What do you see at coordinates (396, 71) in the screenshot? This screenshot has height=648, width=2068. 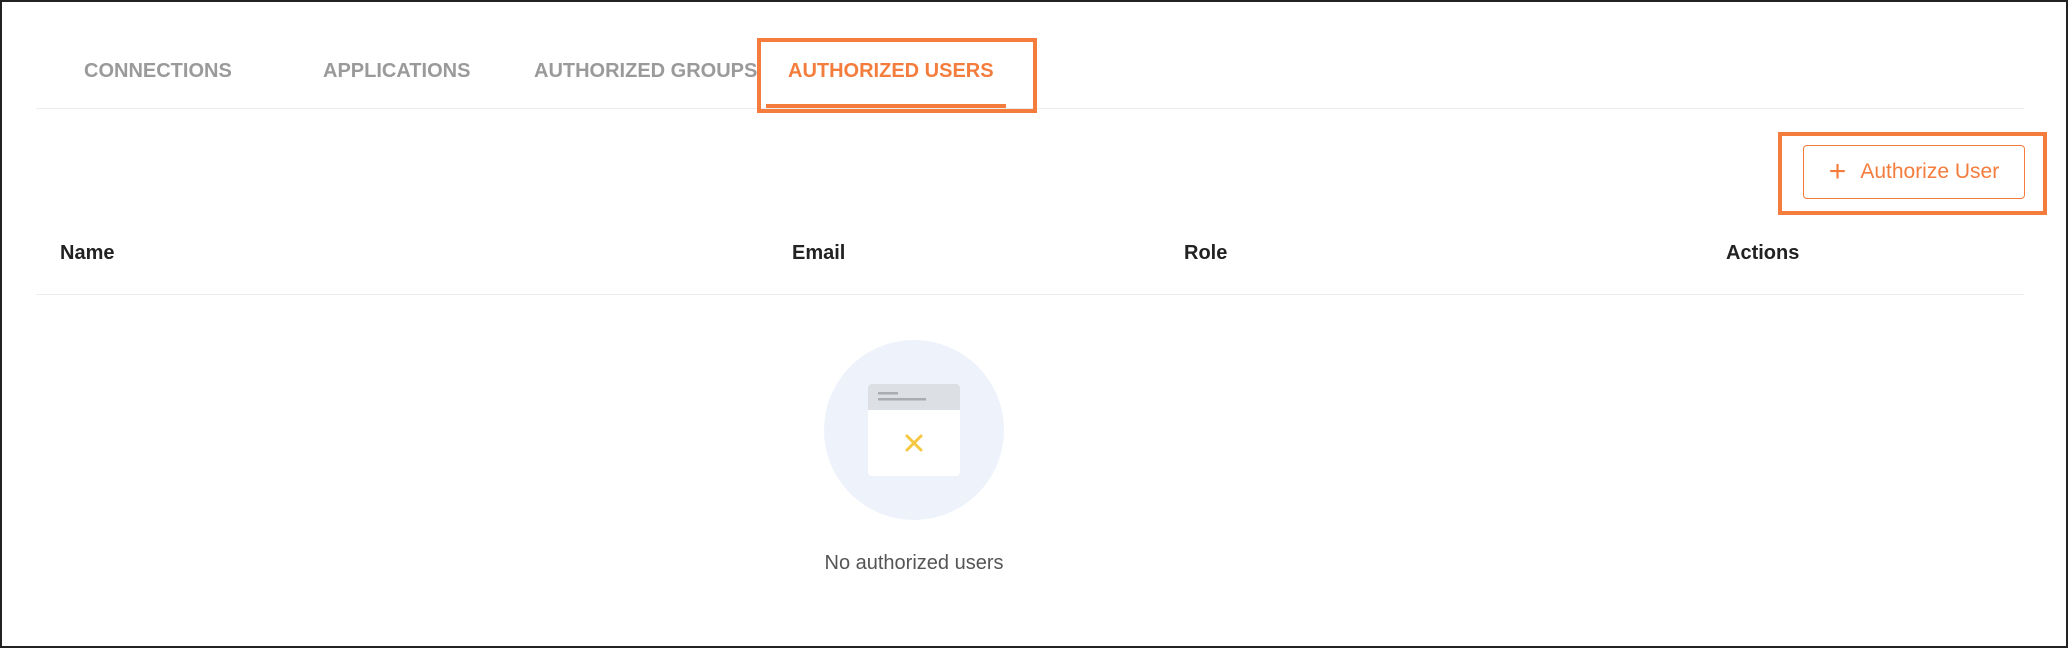 I see `tab-applications: APPLICATIONS` at bounding box center [396, 71].